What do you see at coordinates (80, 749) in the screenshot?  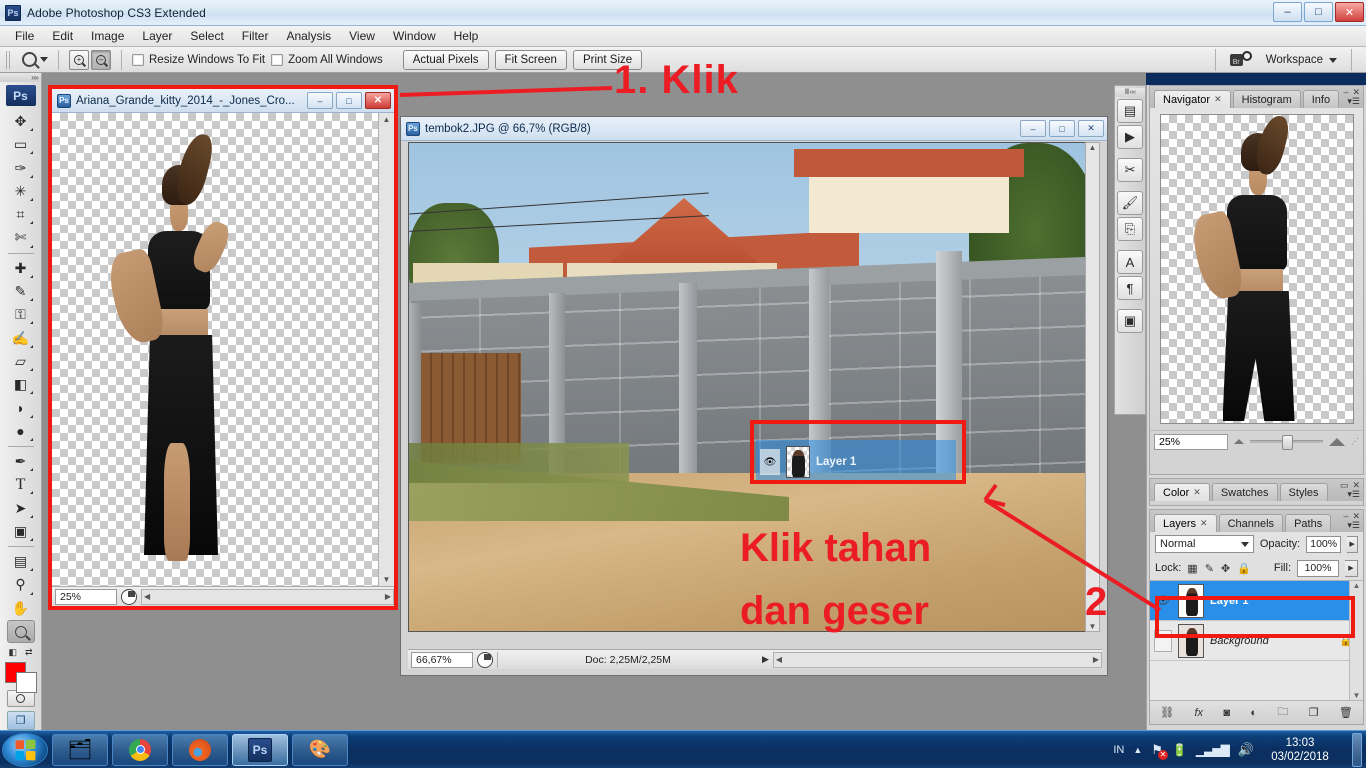 I see `file-explorer-taskbar-button: 🗂` at bounding box center [80, 749].